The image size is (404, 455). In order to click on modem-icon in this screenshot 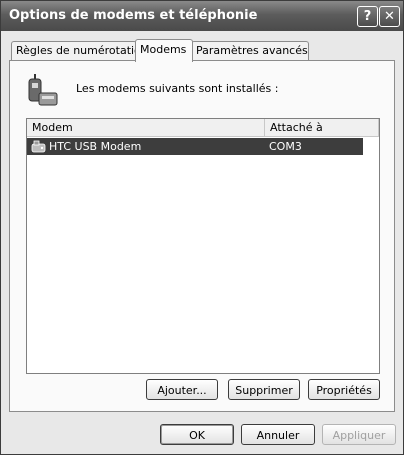, I will do `click(38, 146)`.